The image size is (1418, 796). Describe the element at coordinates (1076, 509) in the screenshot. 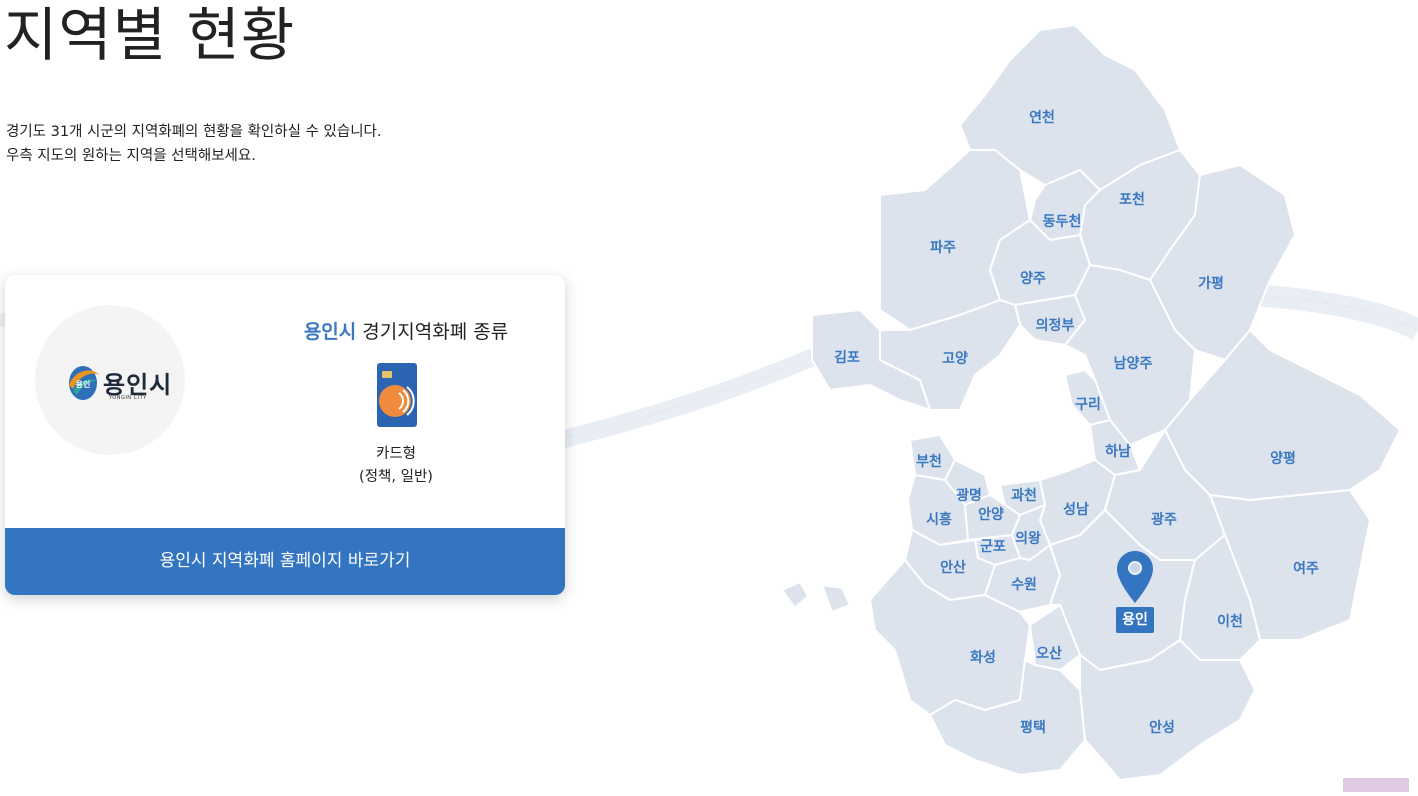

I see `map-label-seongnam: 성남` at that location.